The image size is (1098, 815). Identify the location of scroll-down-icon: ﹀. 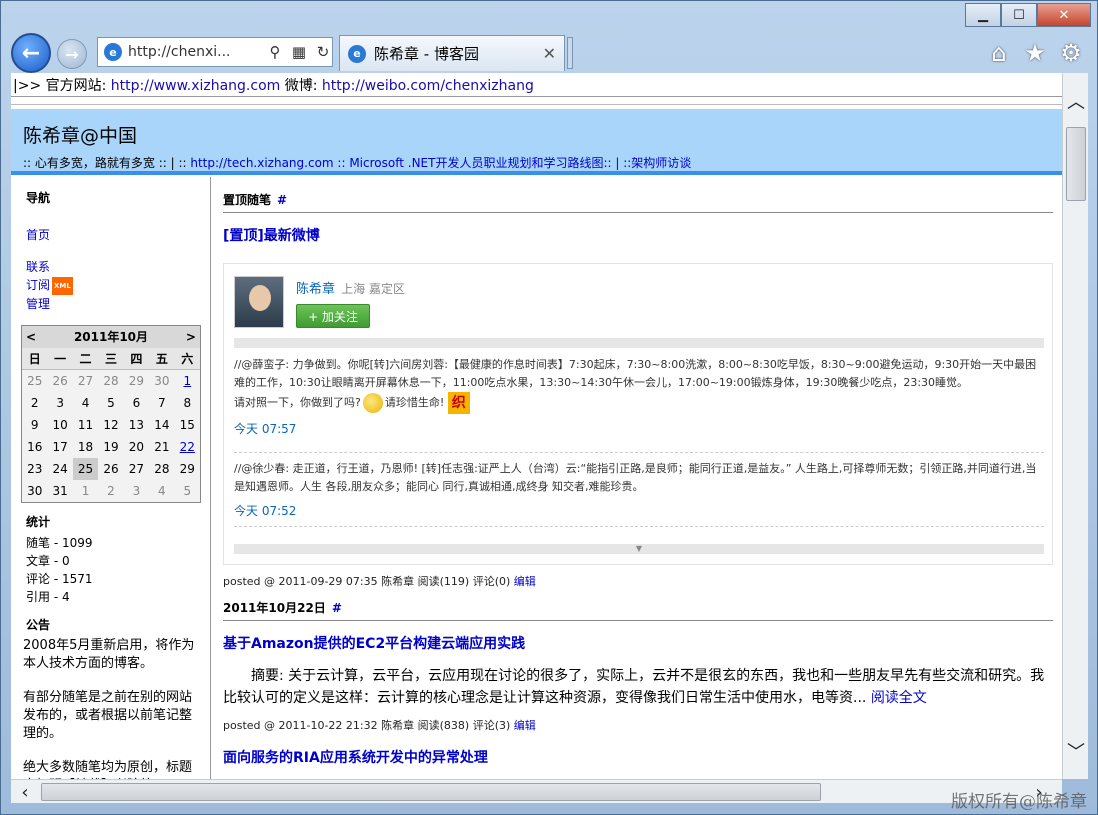
(1076, 751).